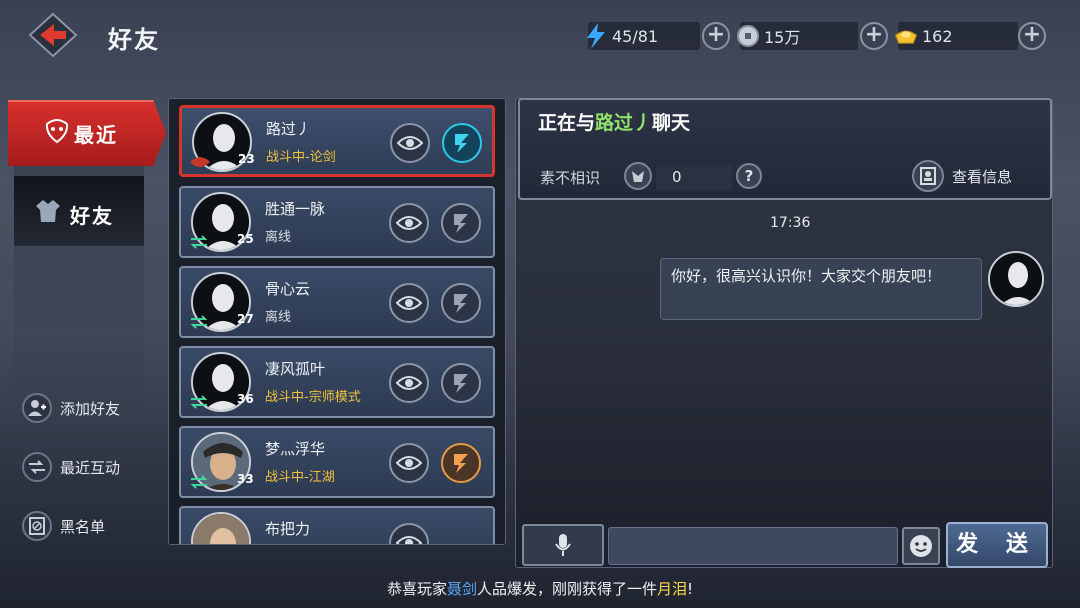  I want to click on friend-status: 战斗中-江湖, so click(300, 477).